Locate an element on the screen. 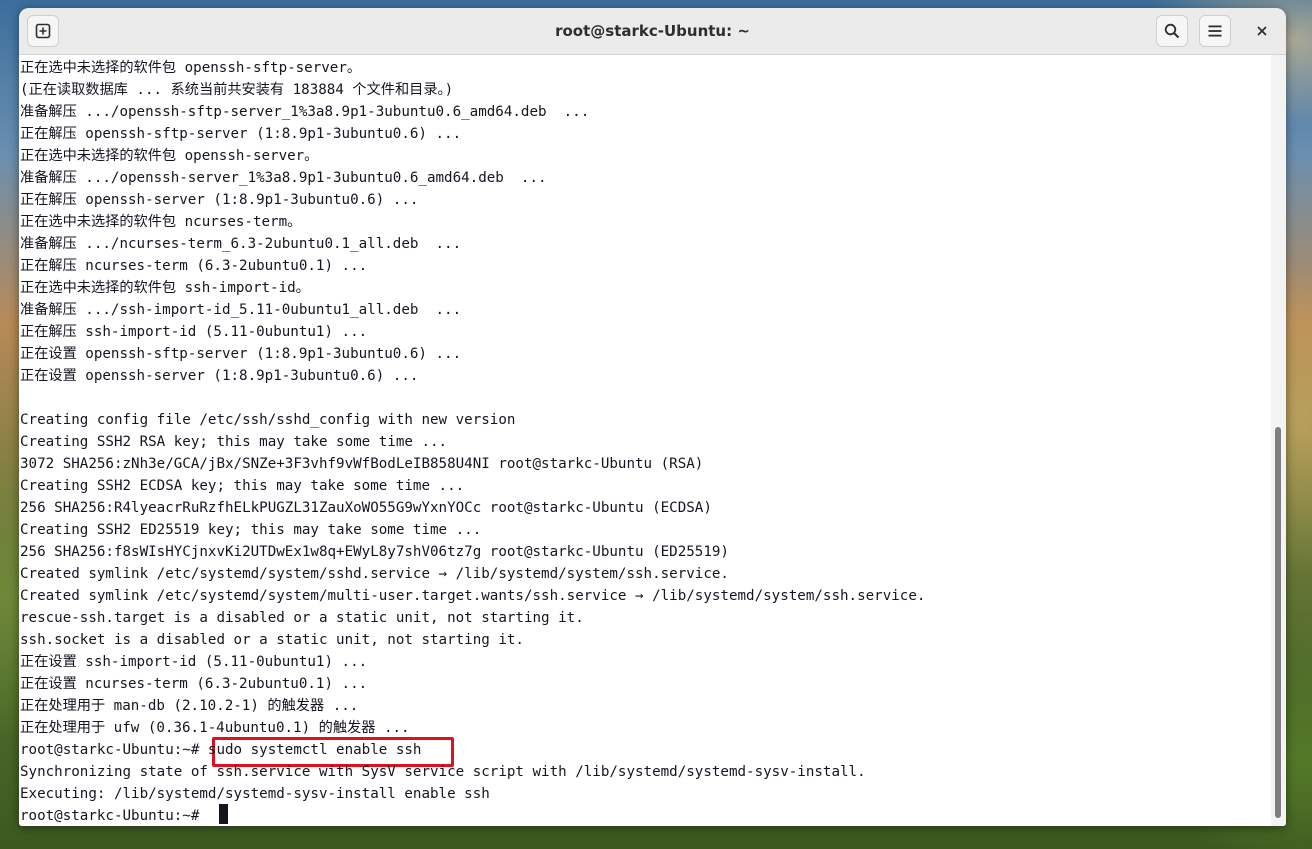  new-tab-button is located at coordinates (43, 31).